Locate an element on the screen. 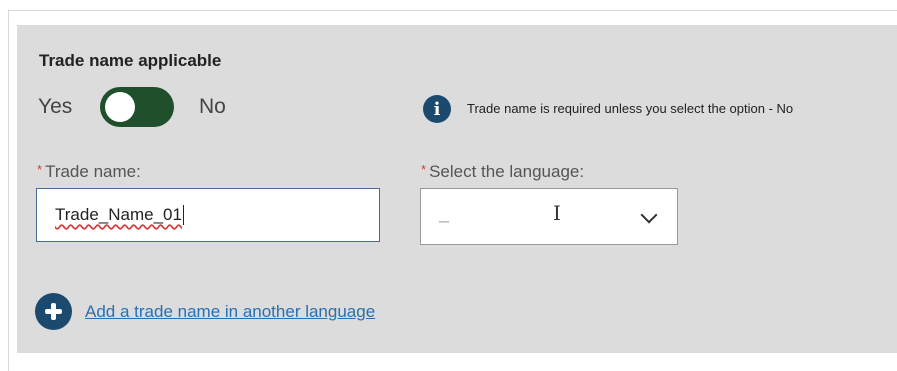 This screenshot has width=897, height=371. language-select-value: _ is located at coordinates (444, 213).